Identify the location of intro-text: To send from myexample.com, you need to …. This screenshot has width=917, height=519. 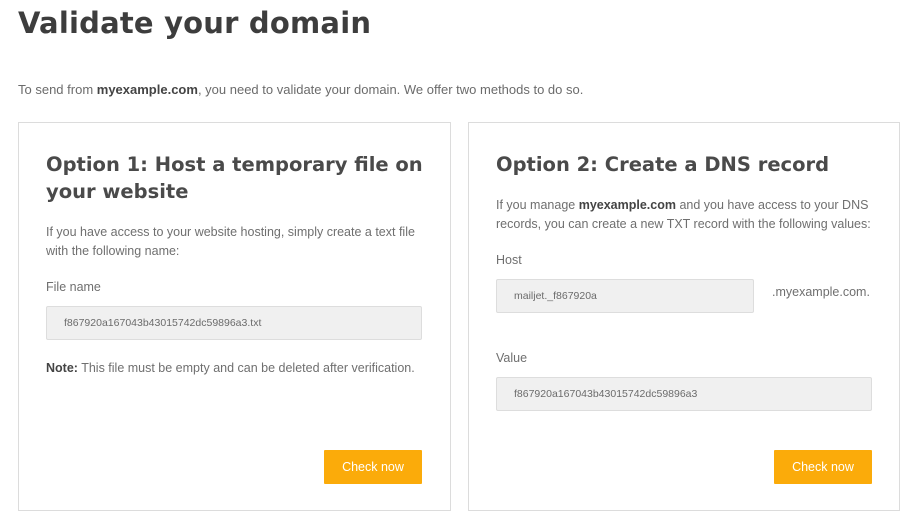
(300, 89).